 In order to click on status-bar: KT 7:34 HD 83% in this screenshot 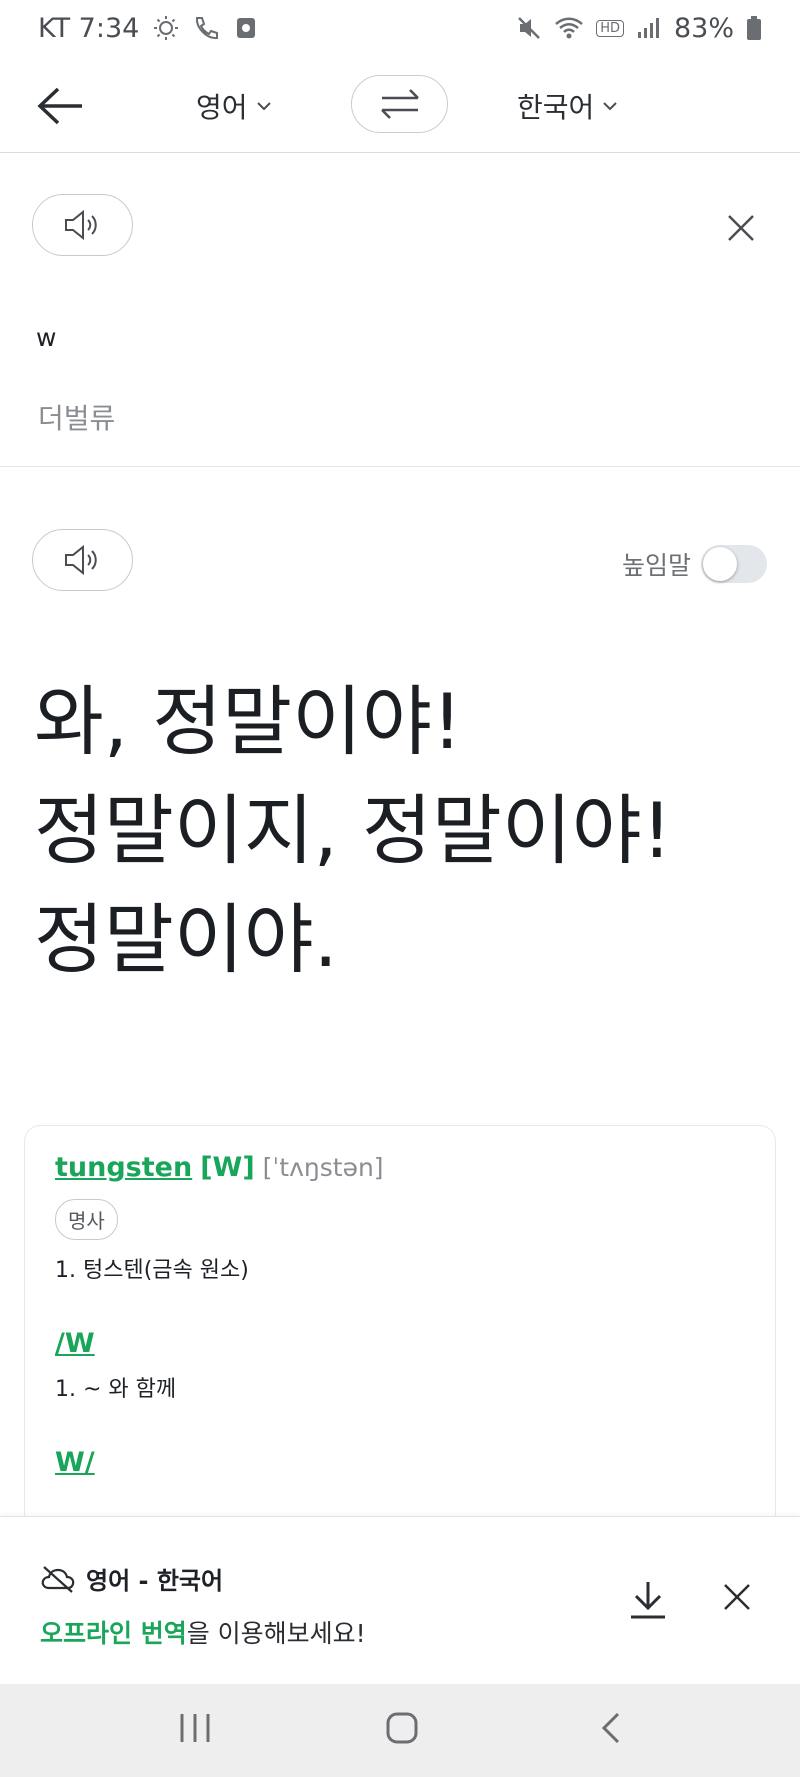, I will do `click(400, 28)`.